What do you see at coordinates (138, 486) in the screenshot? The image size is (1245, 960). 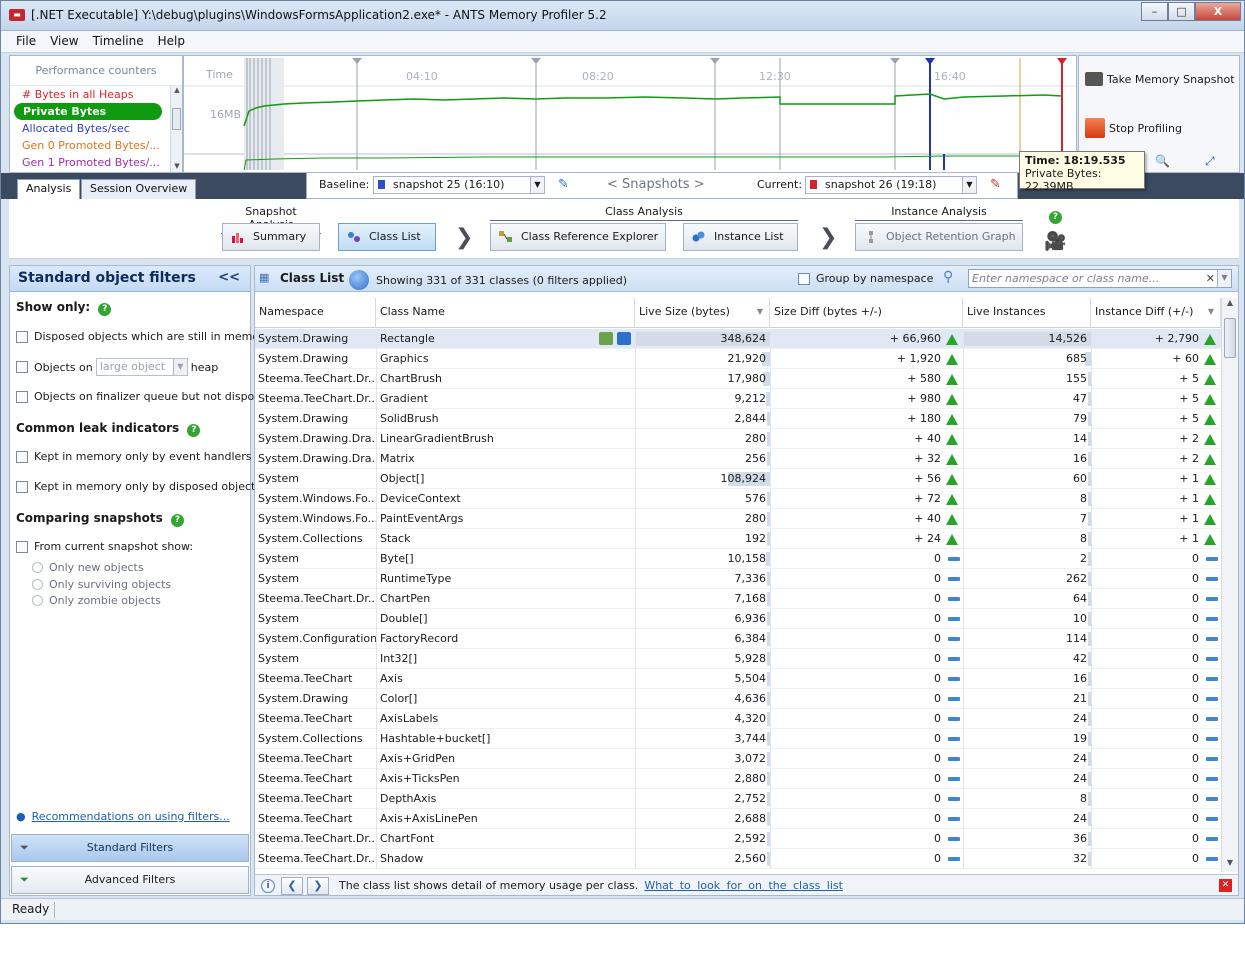 I see `filter-disposed-objects: Kept in memory only by disposed objects` at bounding box center [138, 486].